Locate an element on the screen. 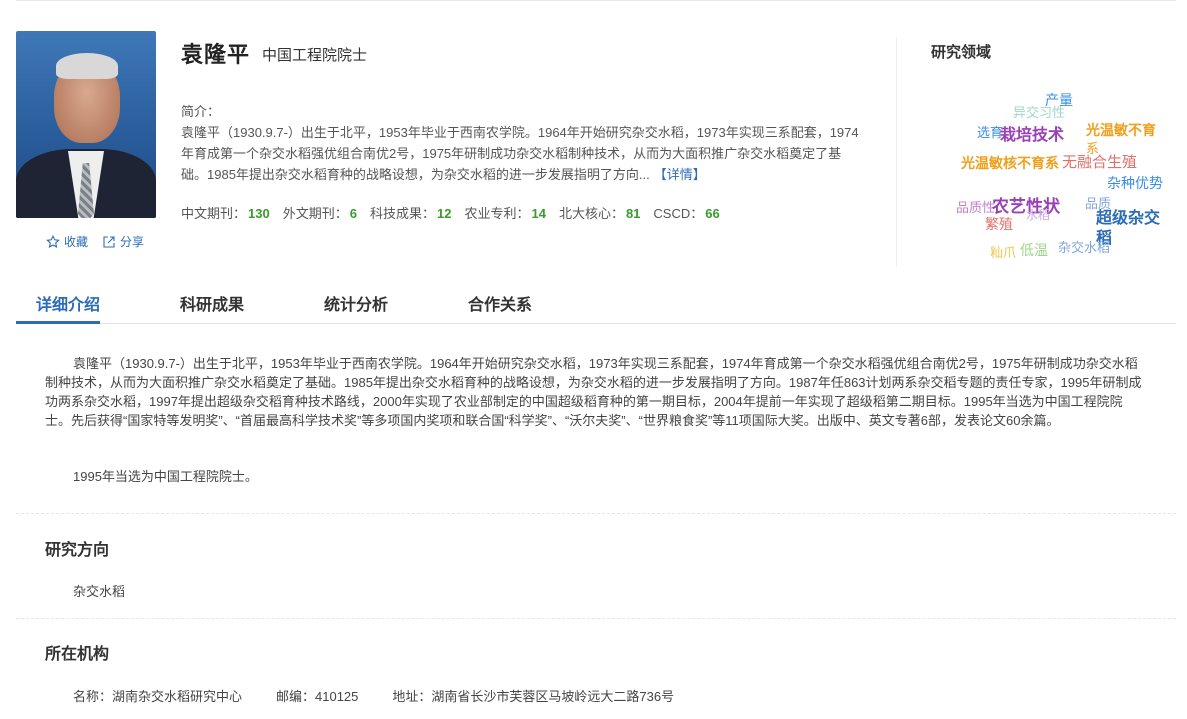  person-title: 中国工程院院士 is located at coordinates (315, 55).